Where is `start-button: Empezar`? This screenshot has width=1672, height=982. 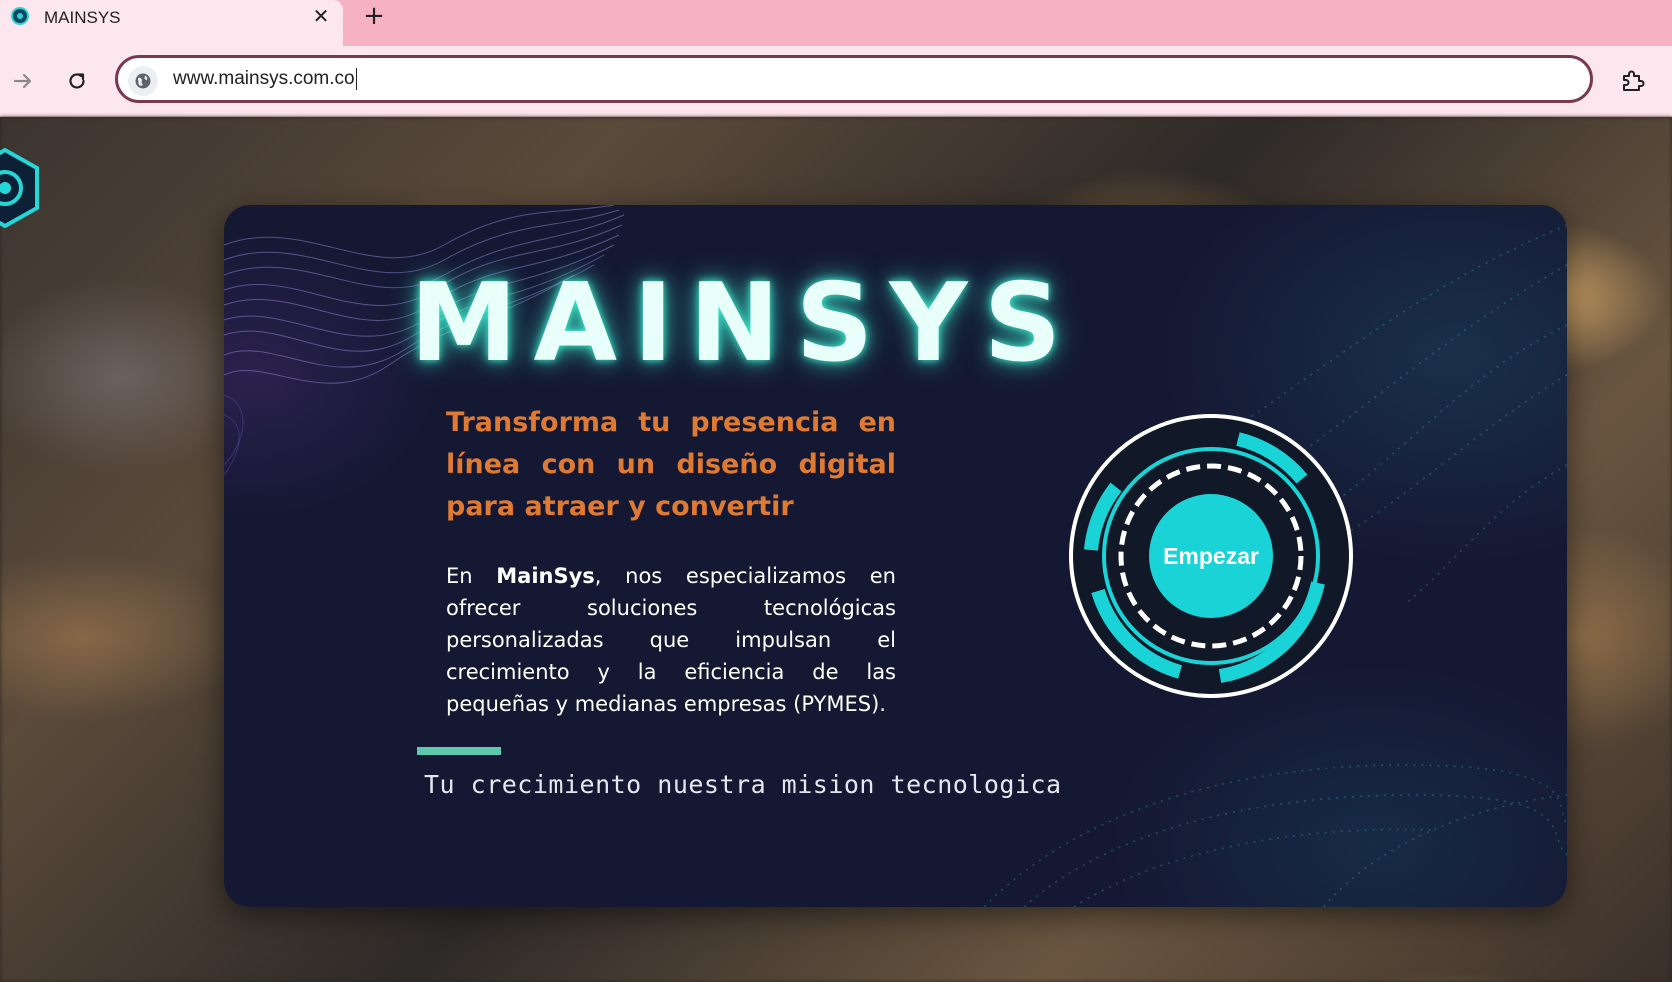 start-button: Empezar is located at coordinates (1211, 556).